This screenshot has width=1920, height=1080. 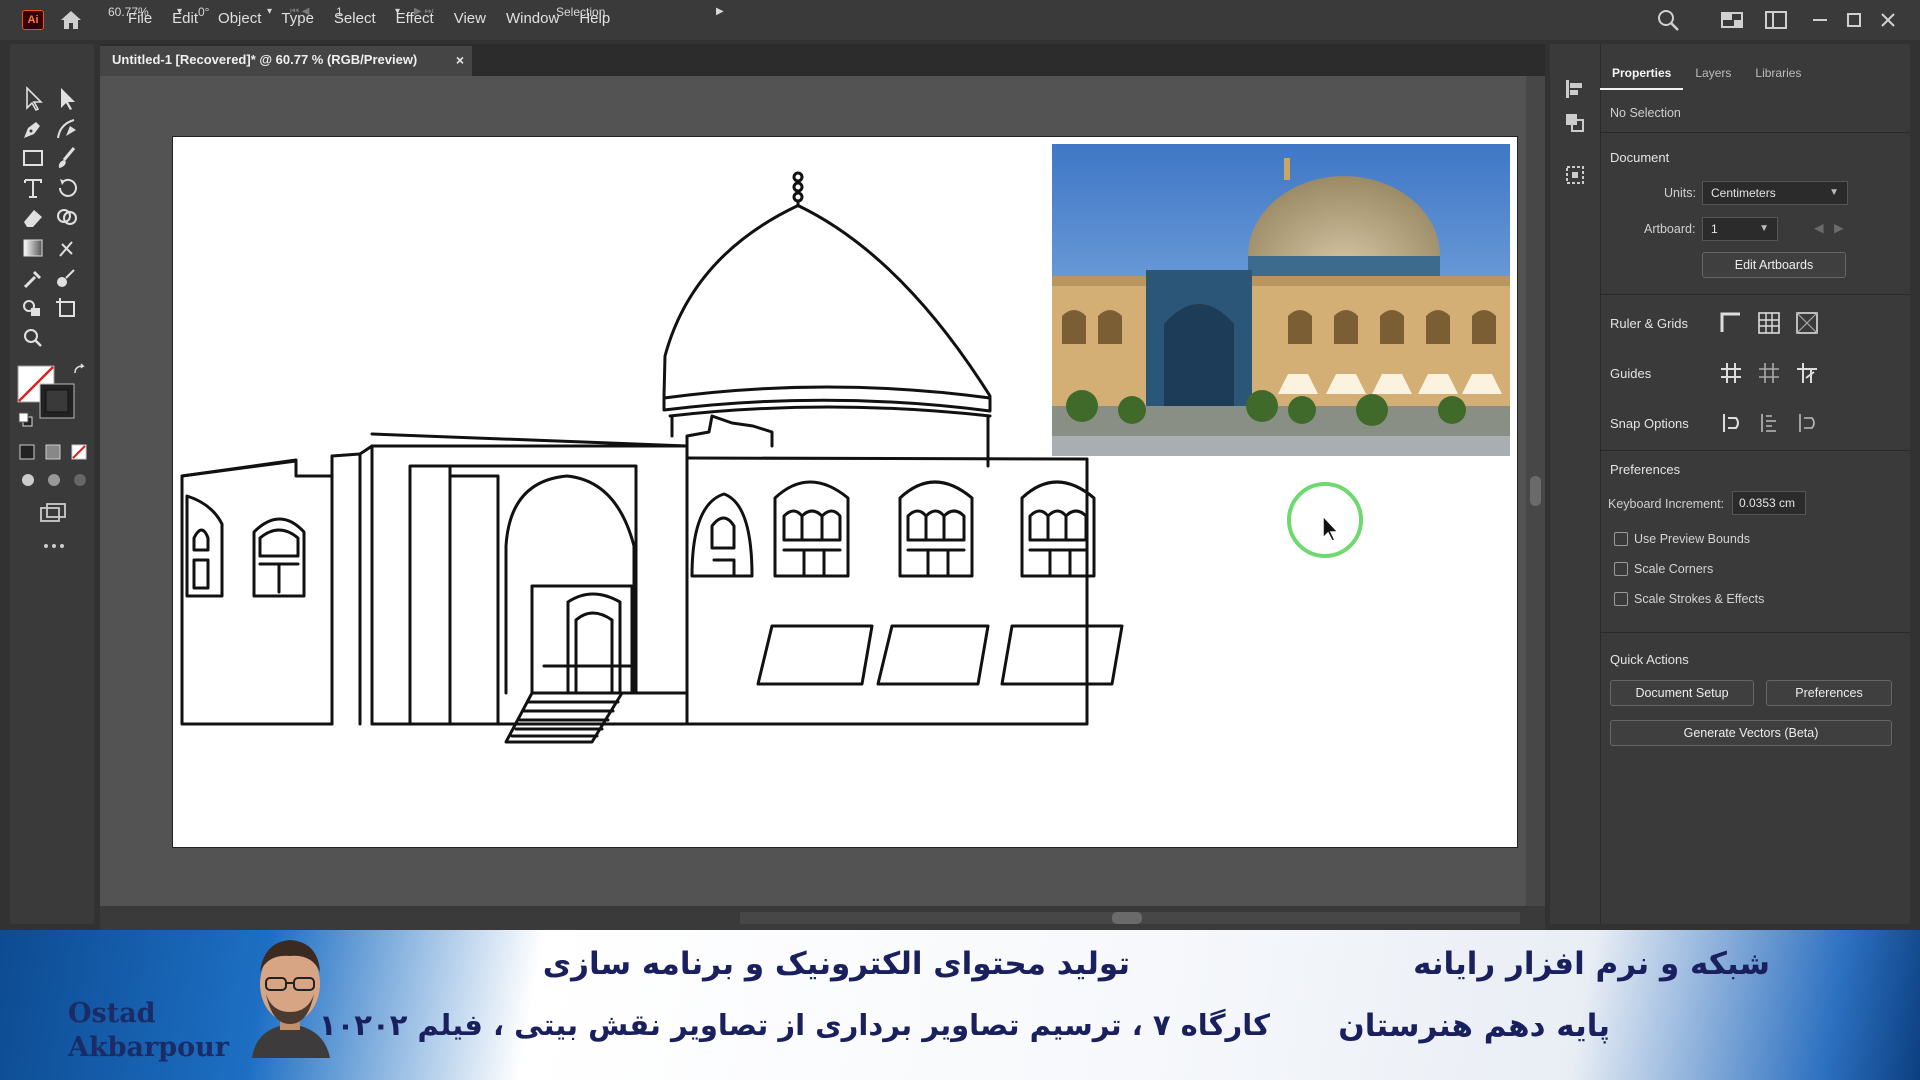 What do you see at coordinates (1713, 74) in the screenshot?
I see `tab-layers: Layers` at bounding box center [1713, 74].